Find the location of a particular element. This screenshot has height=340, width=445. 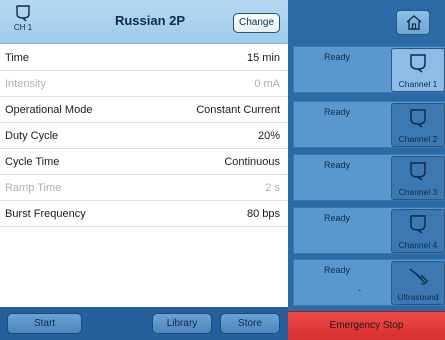

program-footer: Start Library Store is located at coordinates (144, 323).